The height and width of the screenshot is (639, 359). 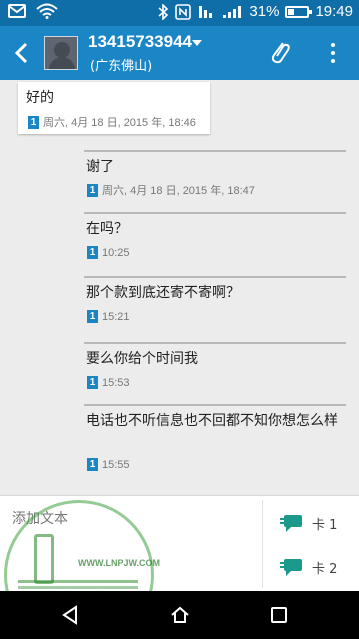 I want to click on outgoing-message: 电话也不听信息也不回都不知你想怎么样 1 15:55, so click(x=215, y=444).